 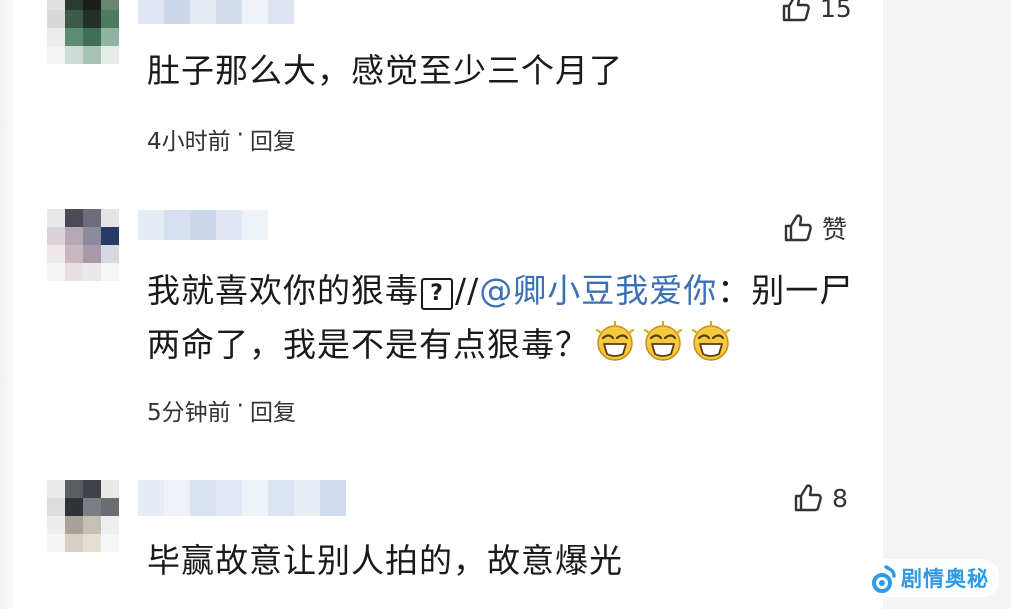 I want to click on like-button: 8, so click(x=820, y=498).